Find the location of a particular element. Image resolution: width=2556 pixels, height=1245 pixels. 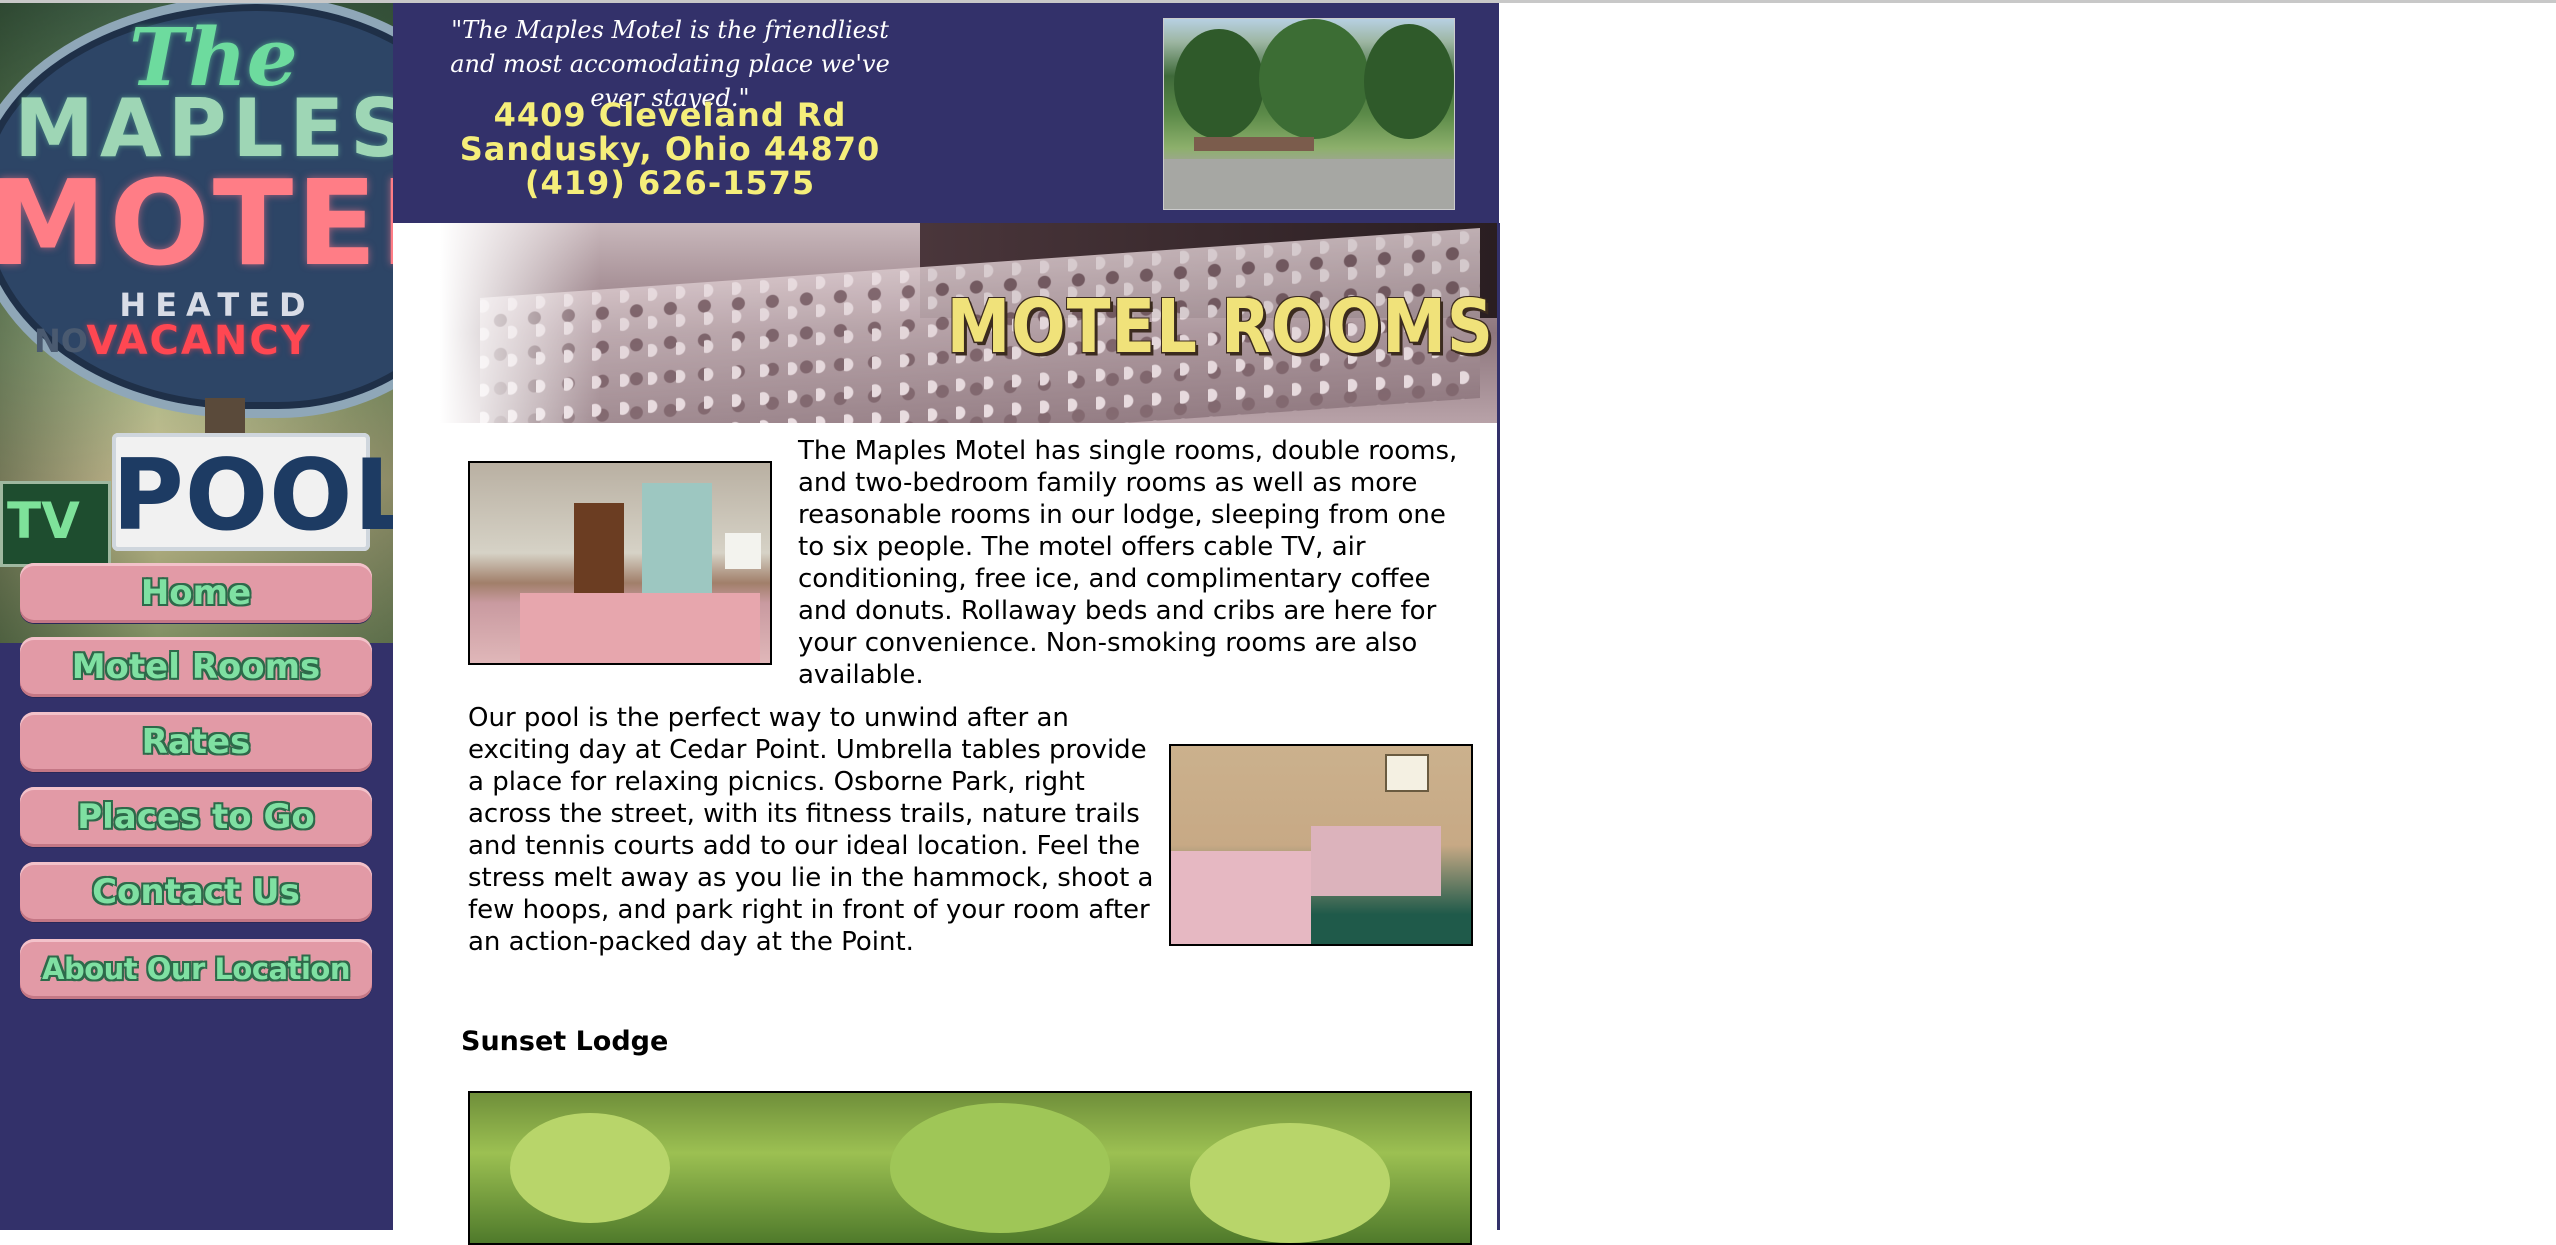

address-street: 4409 Cleveland Rd is located at coordinates (670, 115).